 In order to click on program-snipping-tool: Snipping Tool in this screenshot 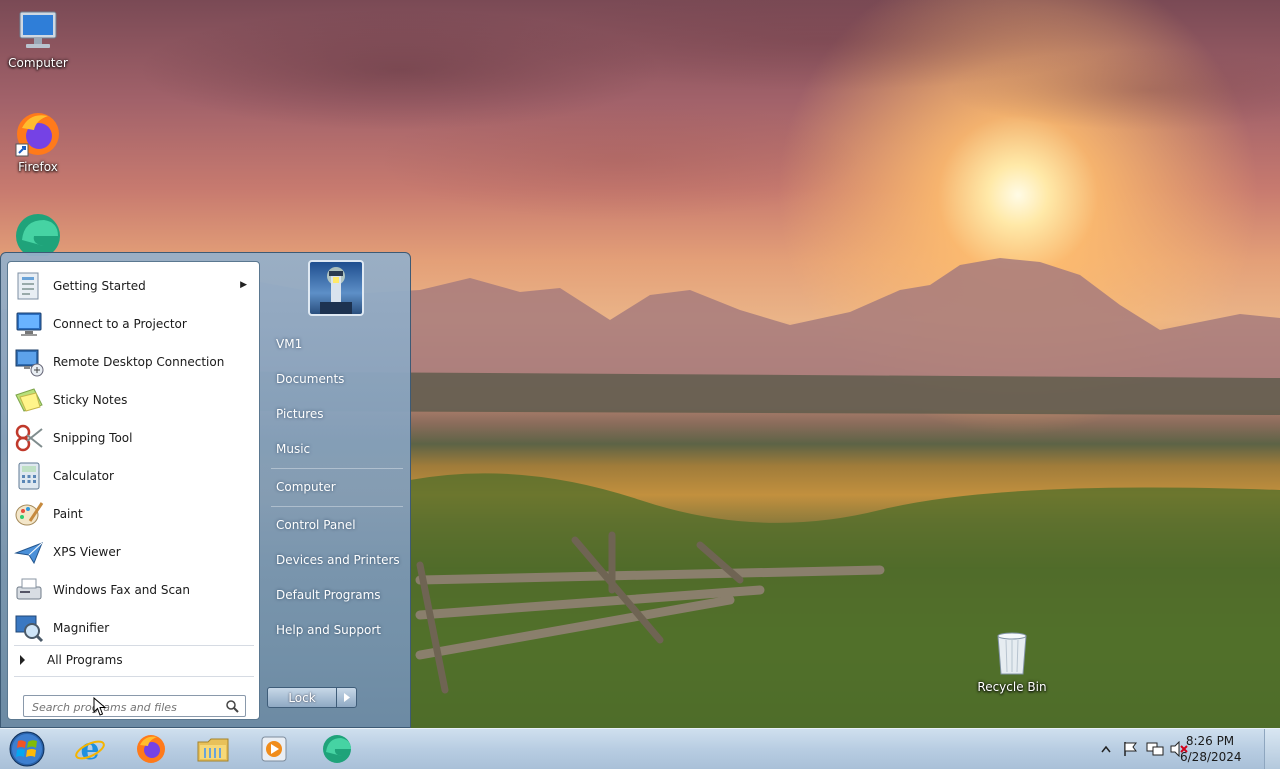, I will do `click(134, 438)`.